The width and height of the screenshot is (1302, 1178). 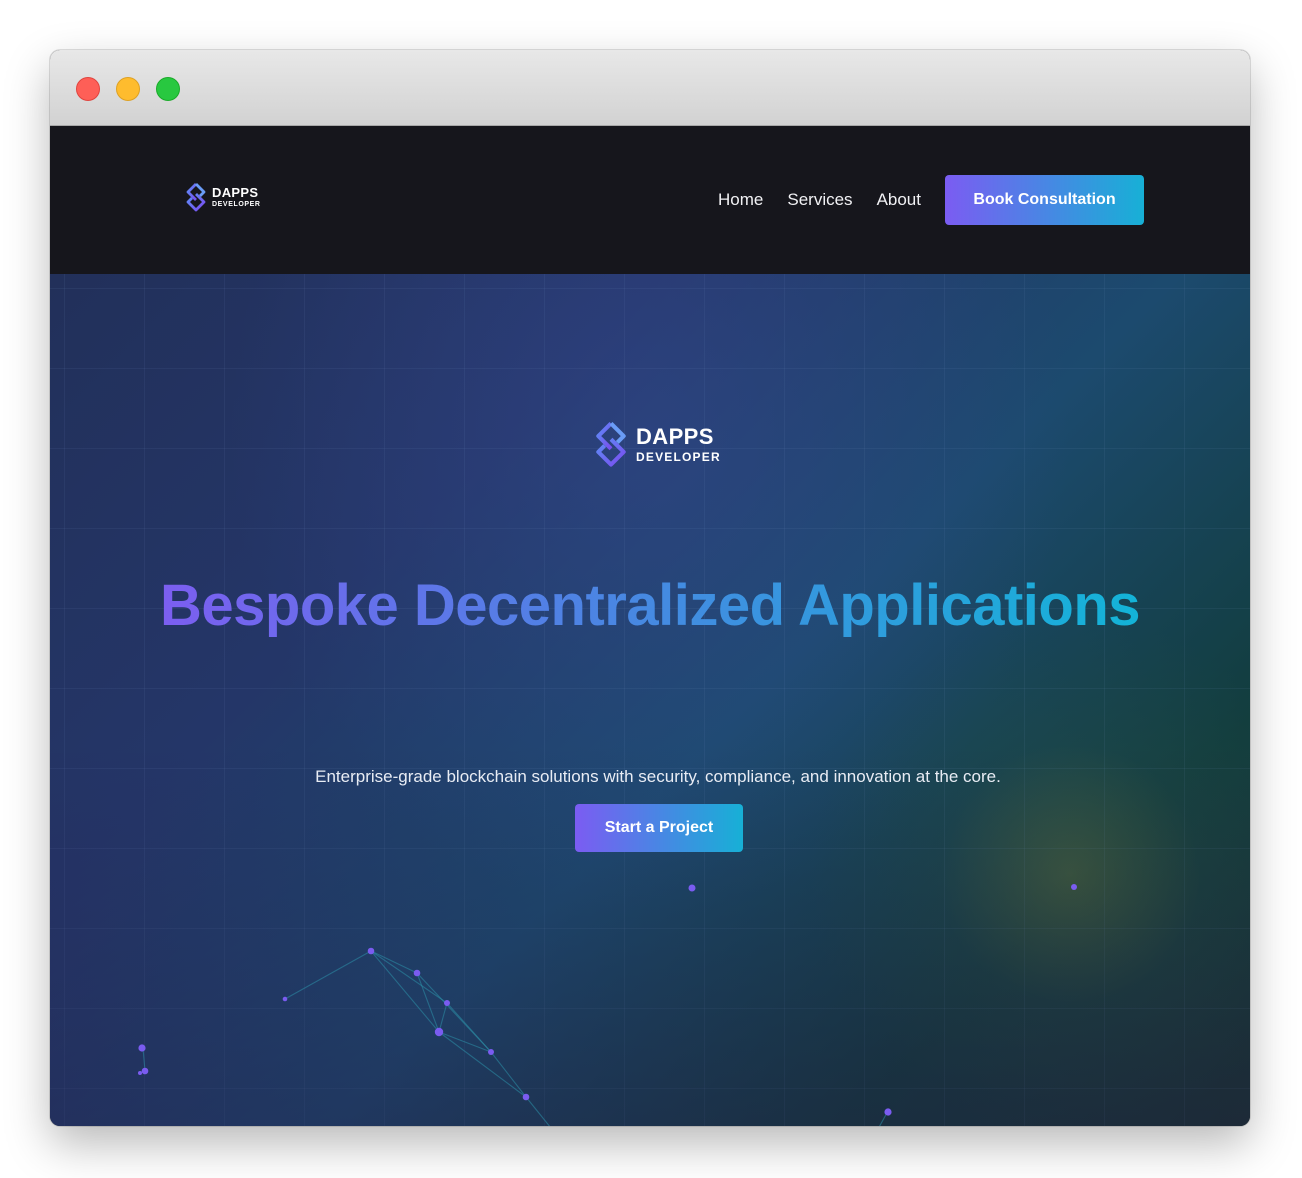 What do you see at coordinates (236, 204) in the screenshot?
I see `logo-wordmark-secondary: DEVELOPER` at bounding box center [236, 204].